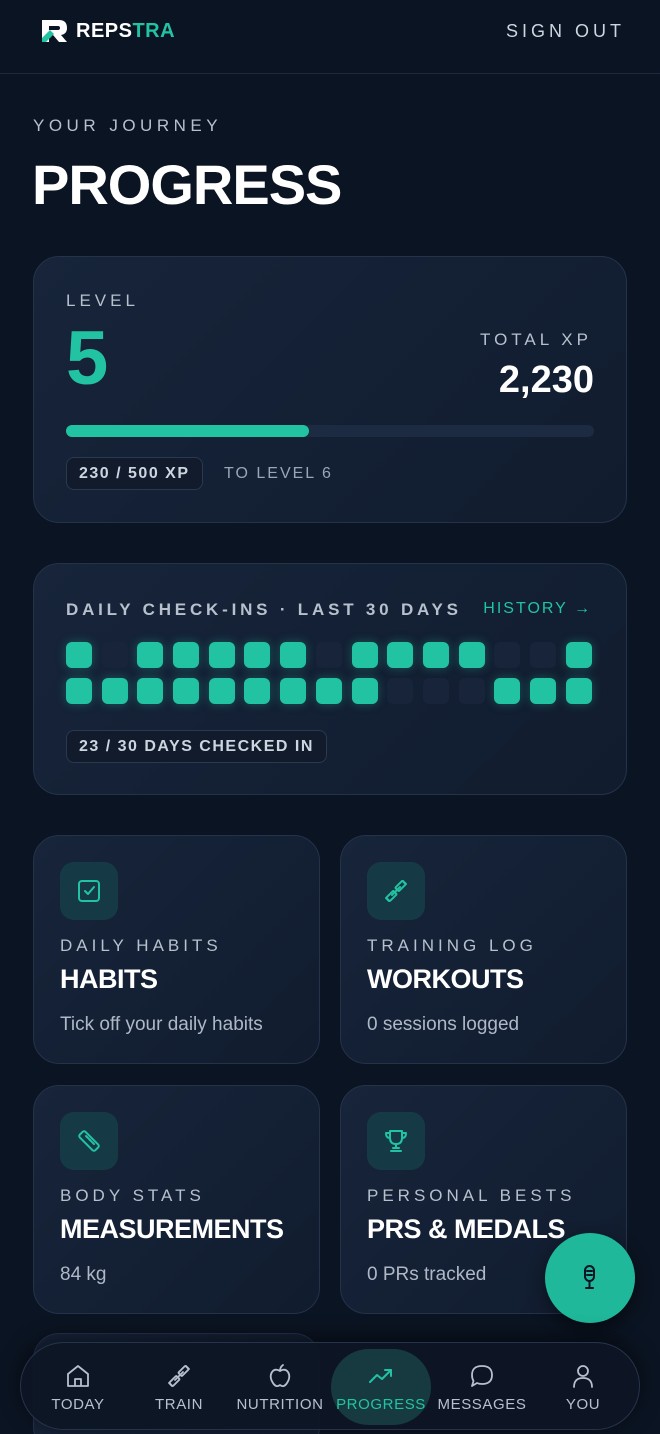 The width and height of the screenshot is (660, 1434). I want to click on brand-name: REPSTRA, so click(125, 31).